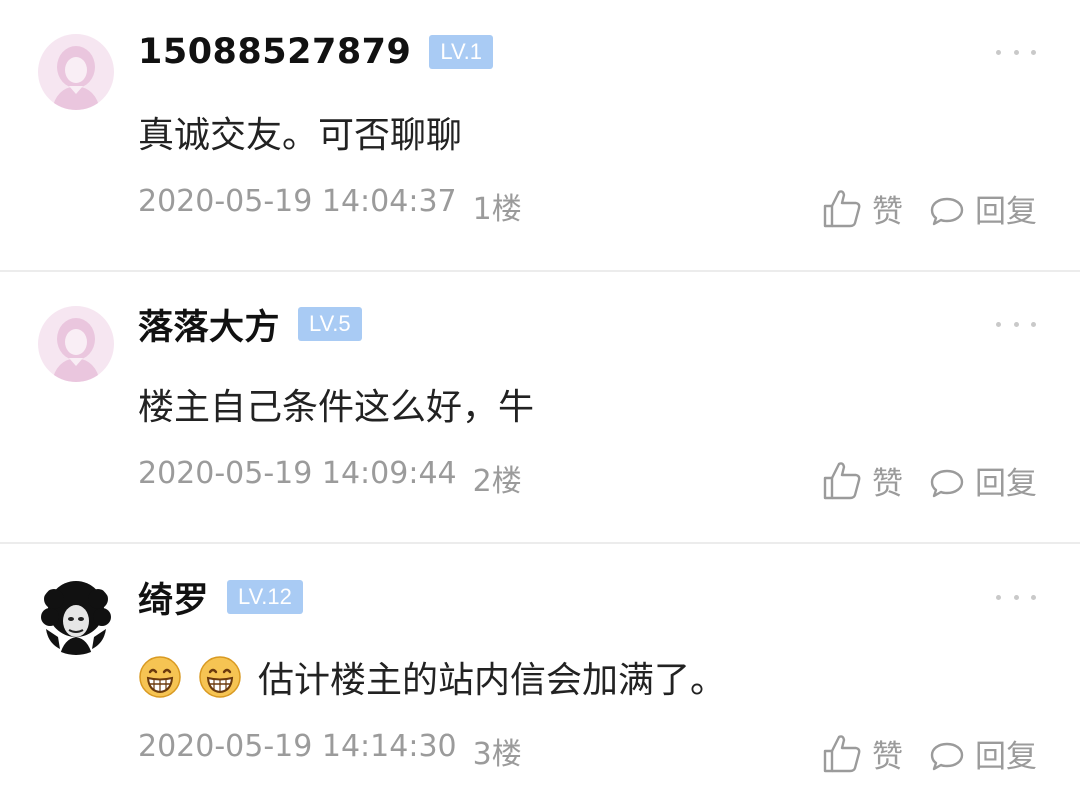 This screenshot has height=796, width=1080. What do you see at coordinates (497, 481) in the screenshot?
I see `floor-number: 2楼` at bounding box center [497, 481].